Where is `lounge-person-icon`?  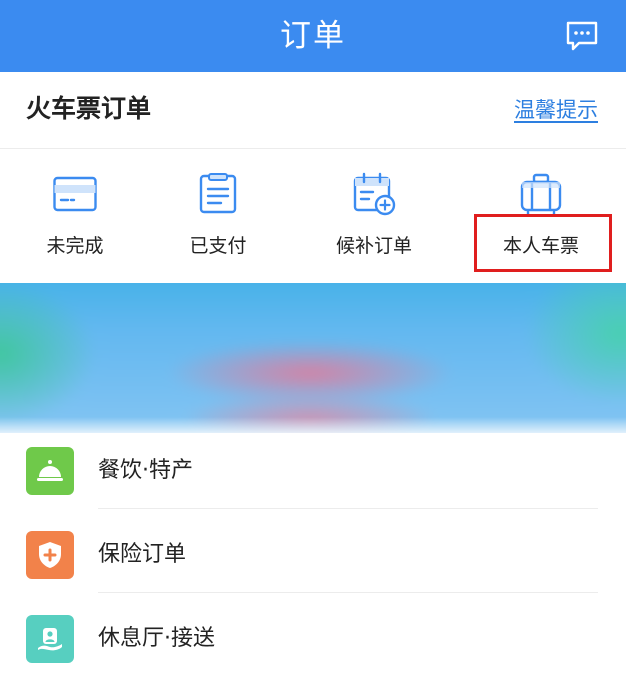
lounge-person-icon is located at coordinates (50, 639).